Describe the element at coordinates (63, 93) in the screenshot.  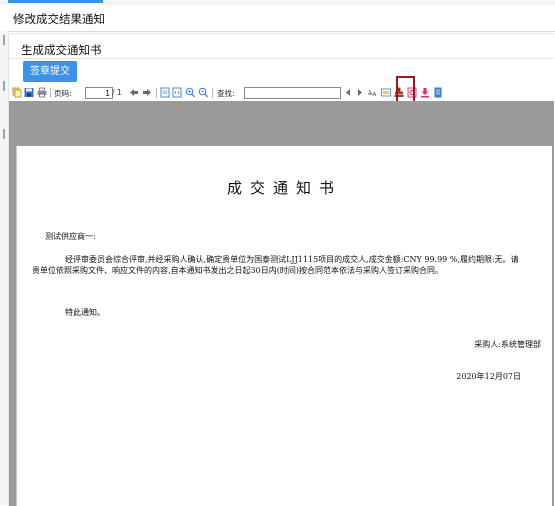
I see `page-label: 页码:` at that location.